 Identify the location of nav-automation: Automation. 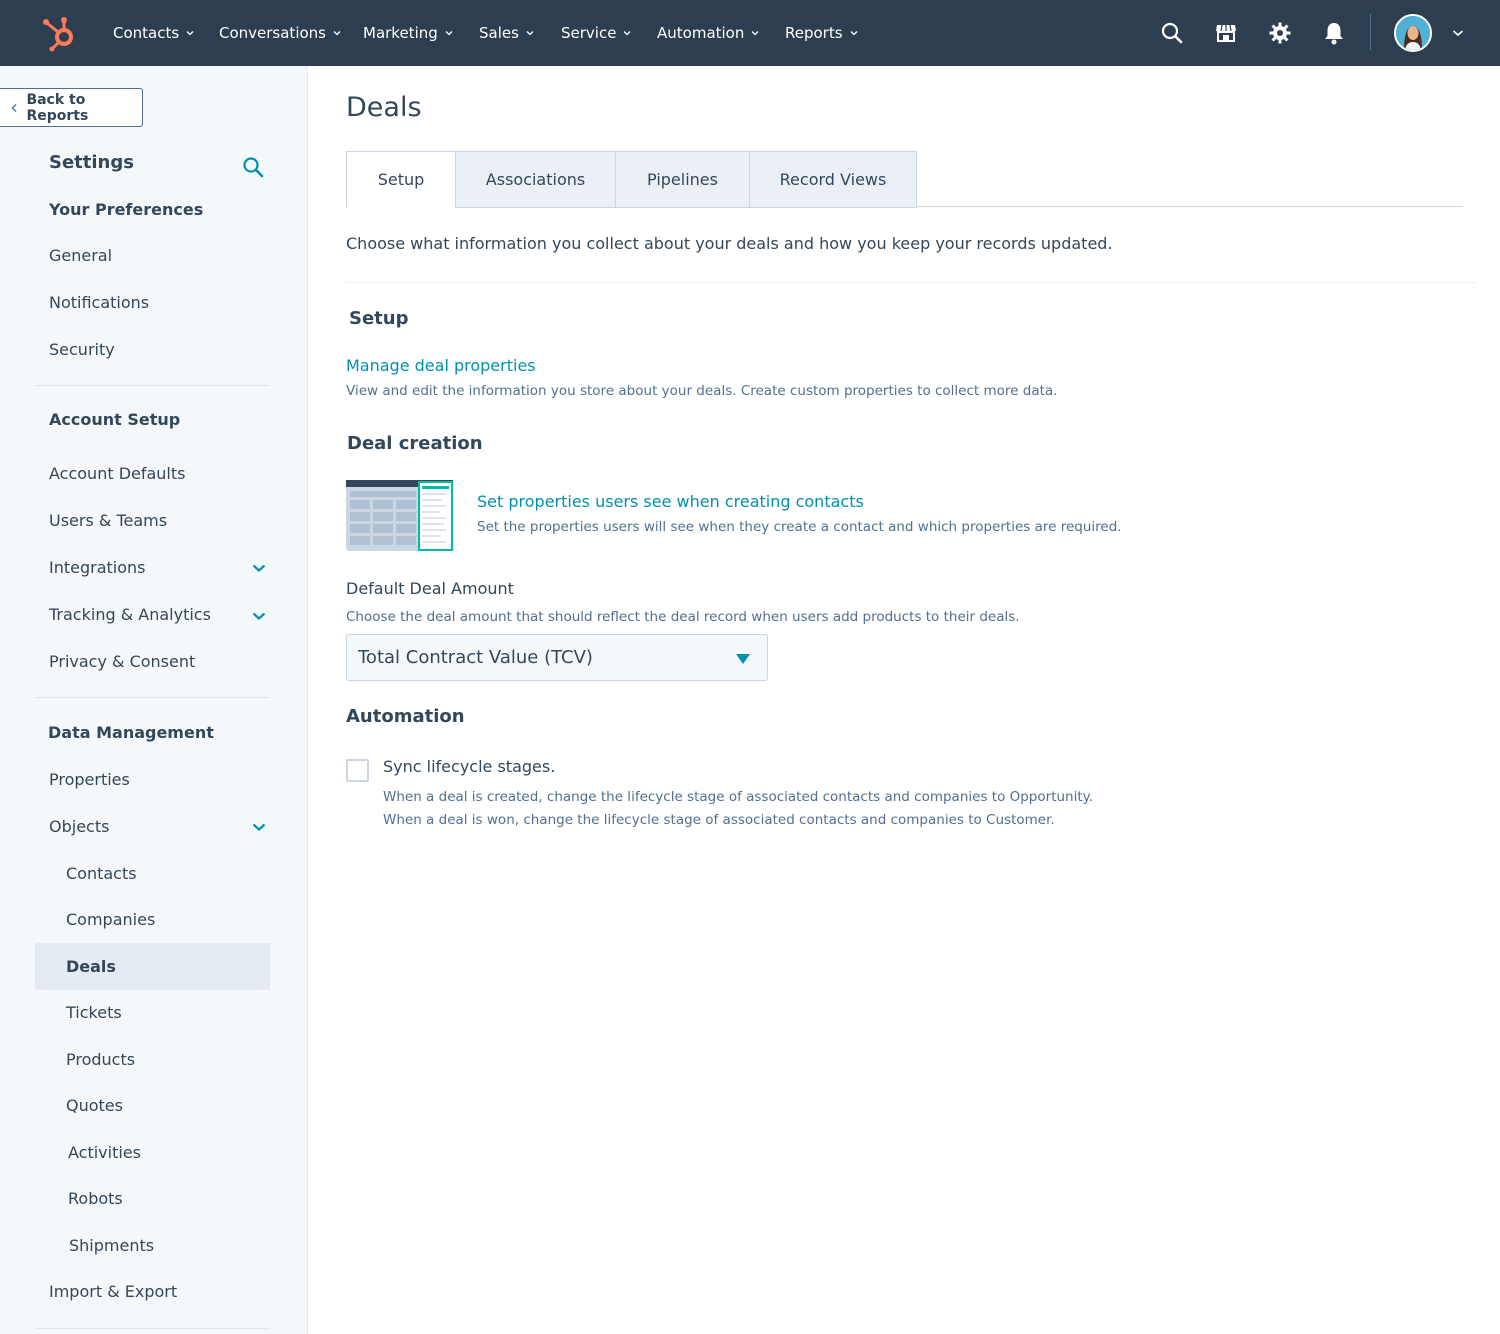
(708, 33).